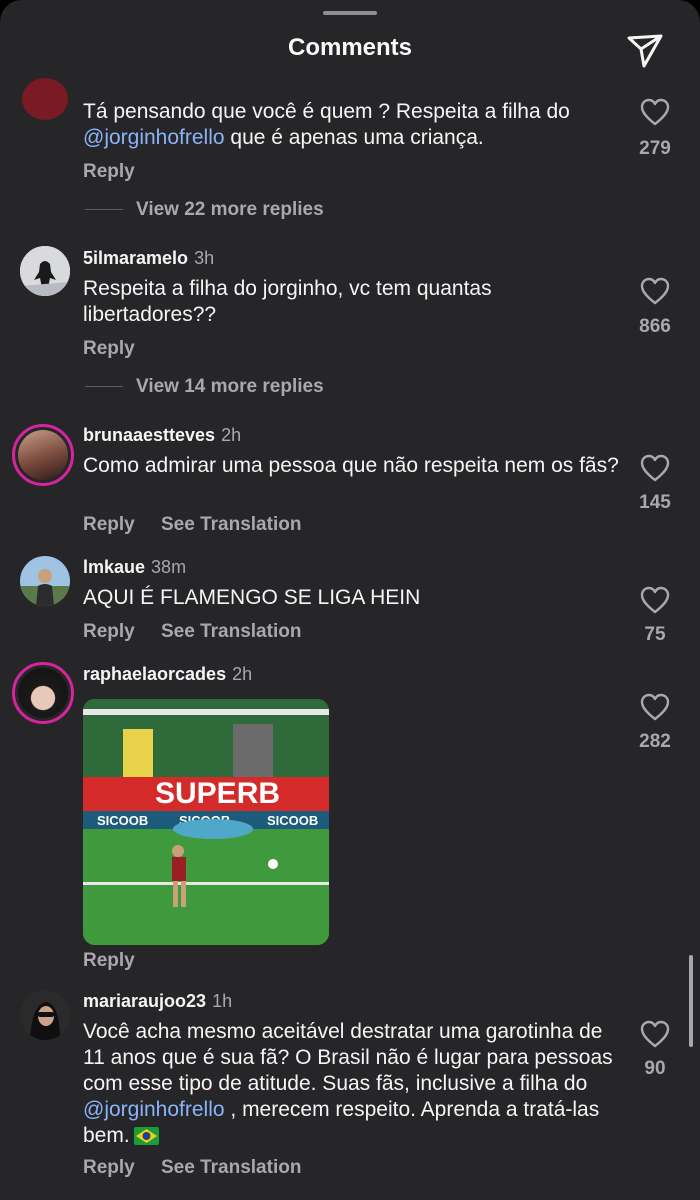  I want to click on comment-username: raphaelaorcades 2h, so click(167, 674).